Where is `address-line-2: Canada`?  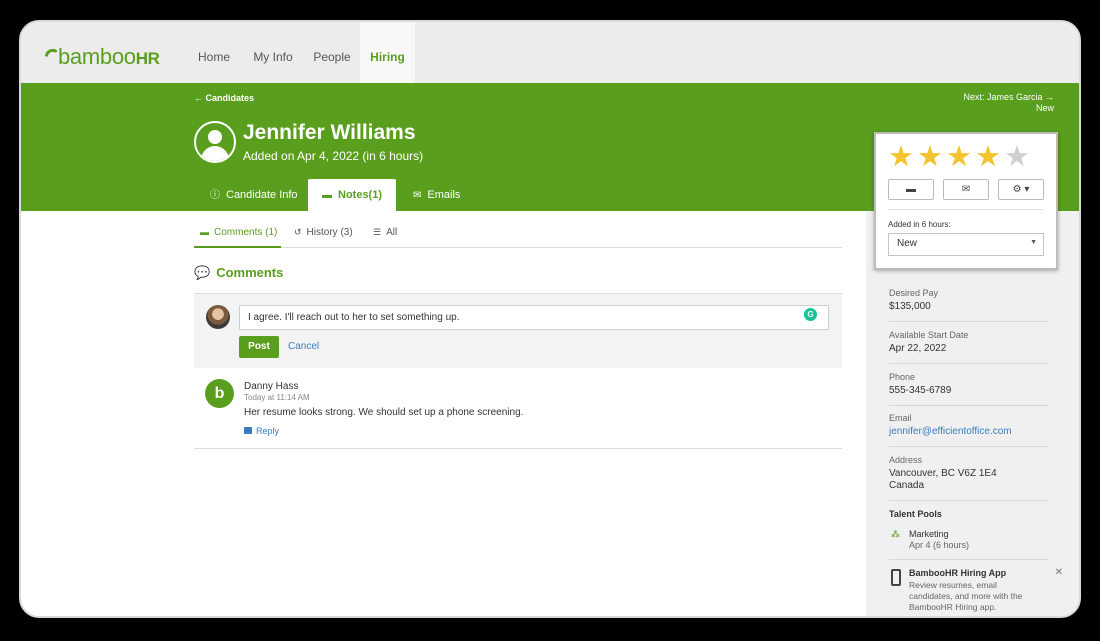
address-line-2: Canada is located at coordinates (907, 485).